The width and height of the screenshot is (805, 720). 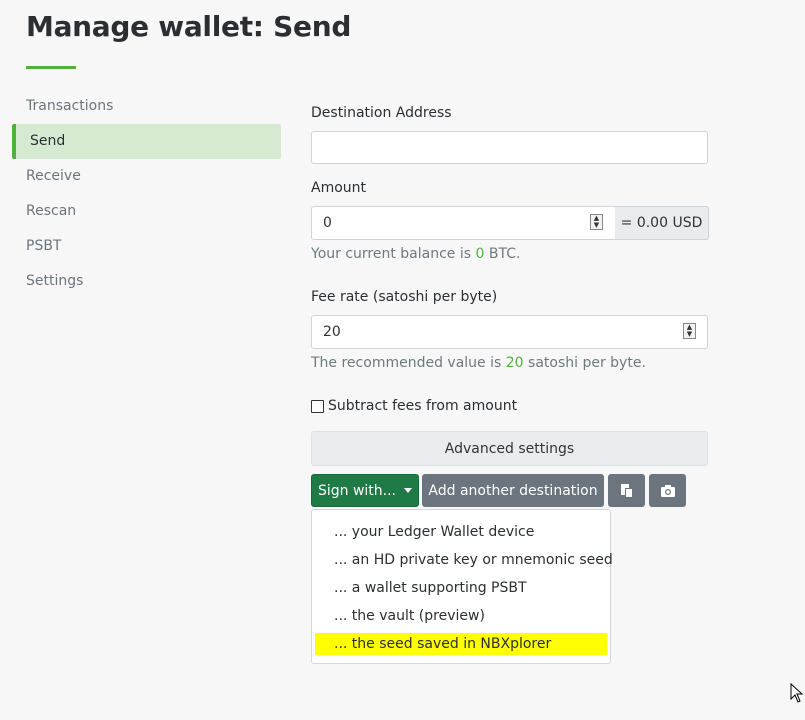 What do you see at coordinates (317, 406) in the screenshot?
I see `subtract-fees-checkbox` at bounding box center [317, 406].